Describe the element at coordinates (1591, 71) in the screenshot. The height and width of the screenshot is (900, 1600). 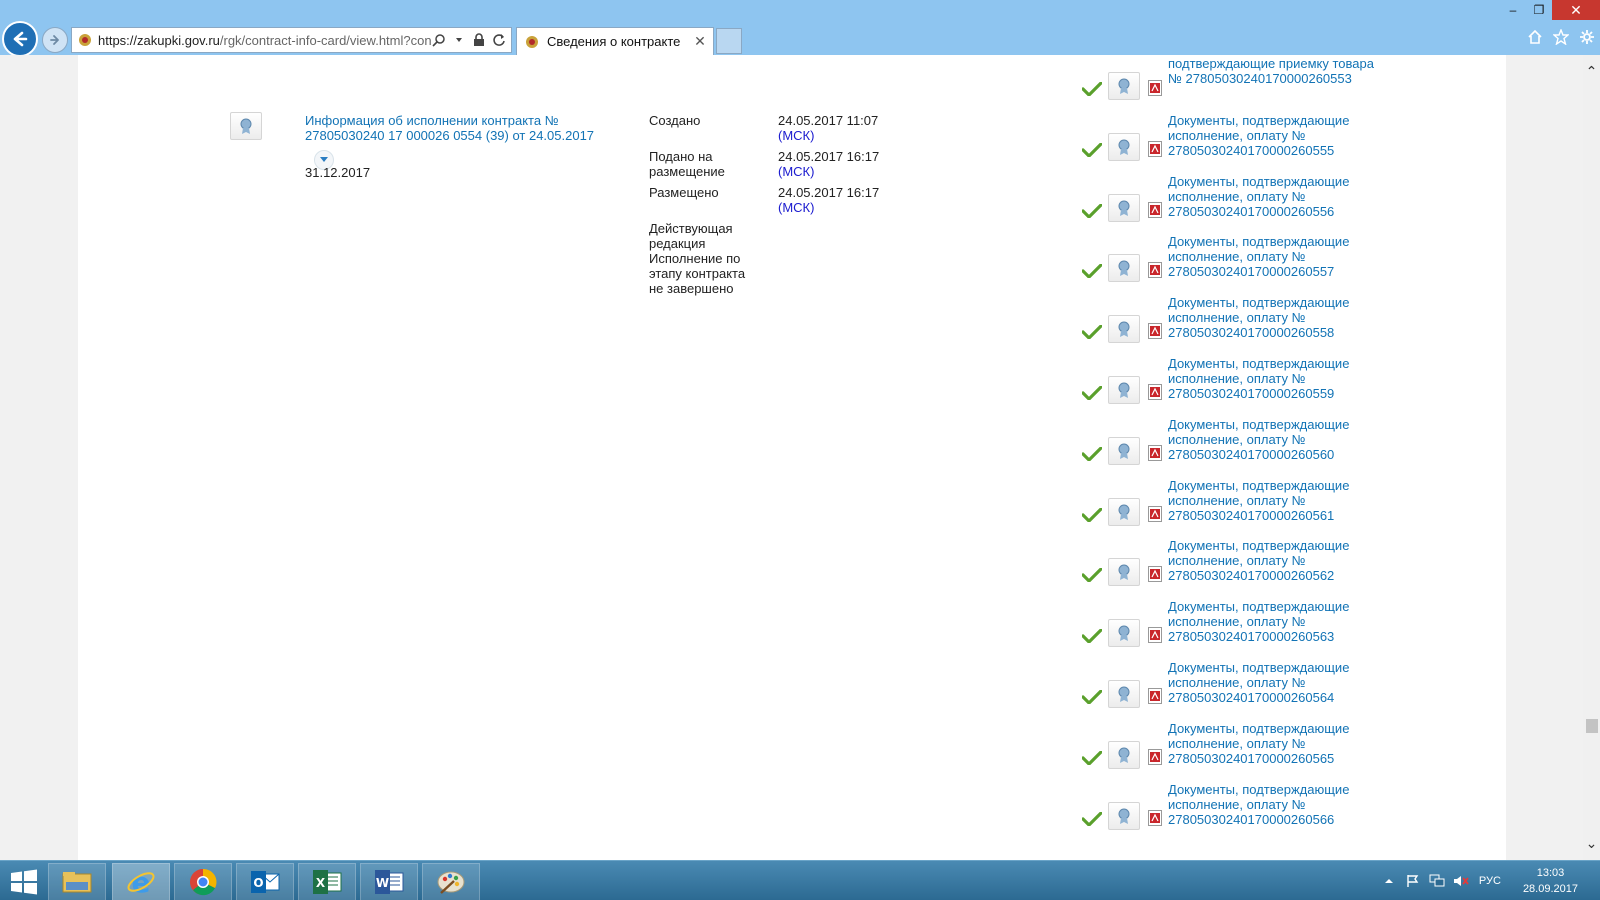
I see `scroll-up-arrow-icon: ⌃` at that location.